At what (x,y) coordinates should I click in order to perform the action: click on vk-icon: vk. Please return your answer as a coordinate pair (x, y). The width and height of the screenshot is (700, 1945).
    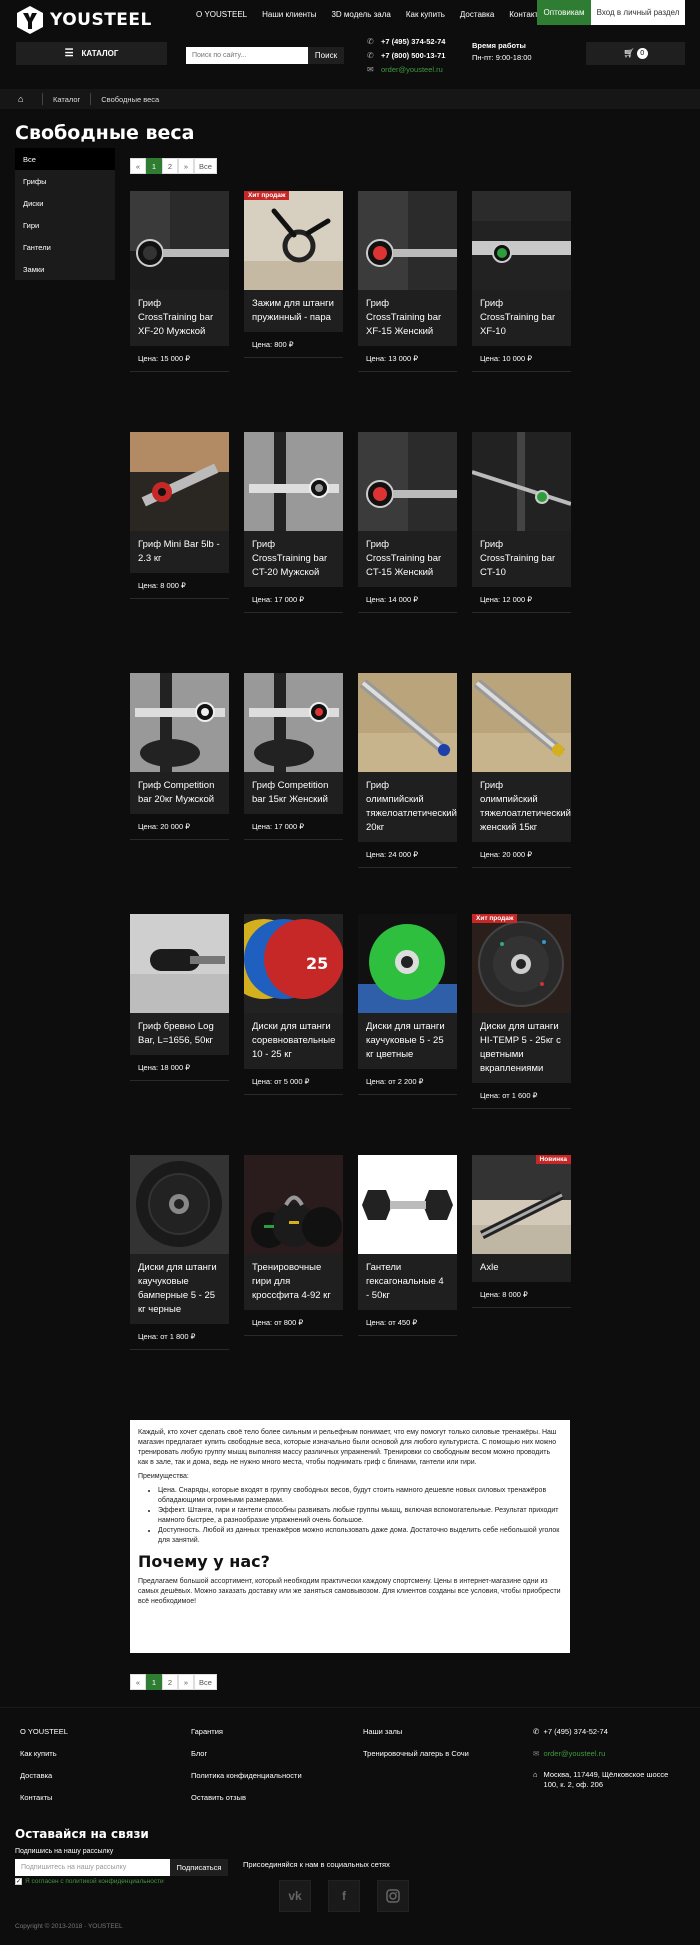
    Looking at the image, I should click on (295, 1896).